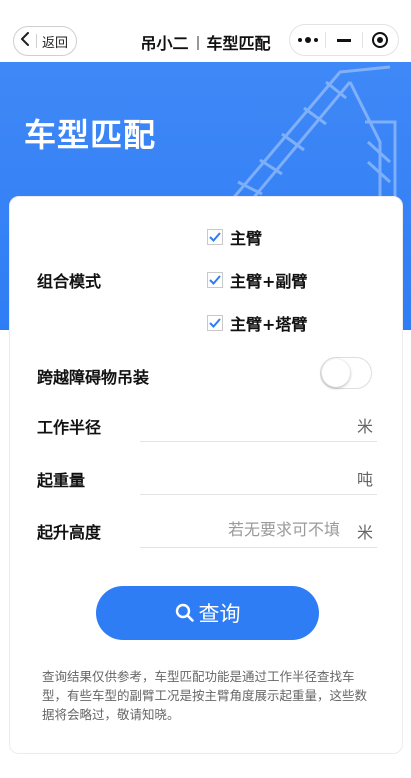  What do you see at coordinates (364, 532) in the screenshot?
I see `height-unit: 米` at bounding box center [364, 532].